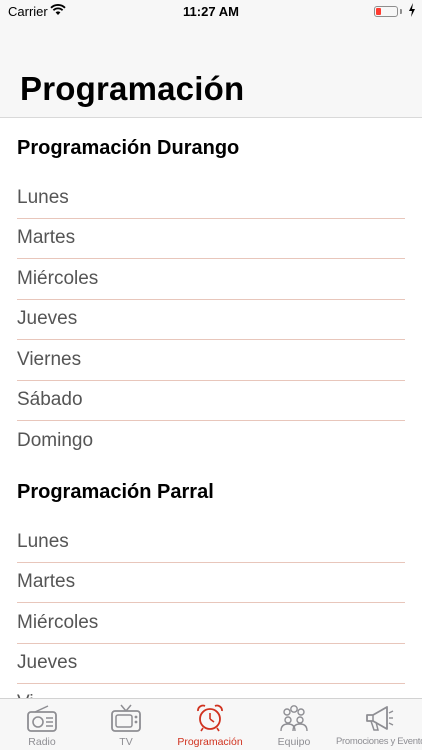  Describe the element at coordinates (132, 88) in the screenshot. I see `page-title: Programación` at that location.